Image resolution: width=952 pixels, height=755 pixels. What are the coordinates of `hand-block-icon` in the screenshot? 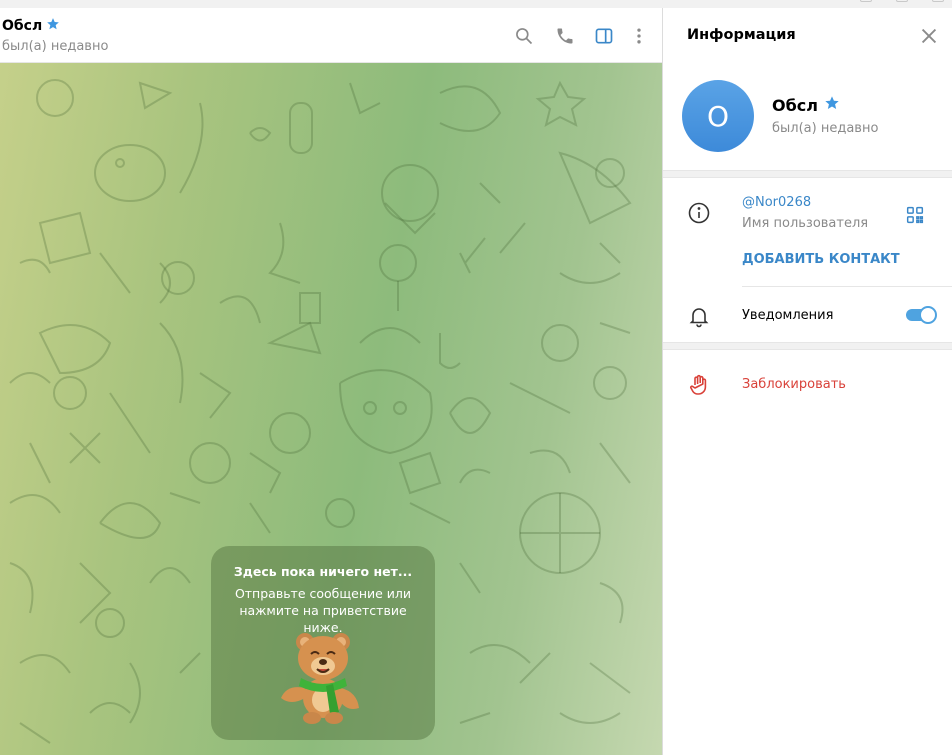 It's located at (699, 385).